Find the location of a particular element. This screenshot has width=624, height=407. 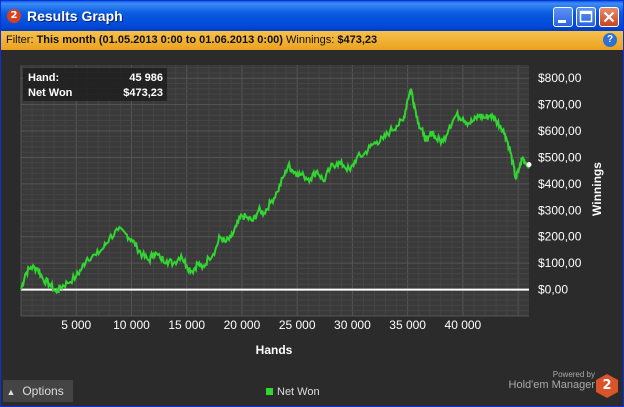

tooltip-net-value: $473,23 is located at coordinates (143, 93).